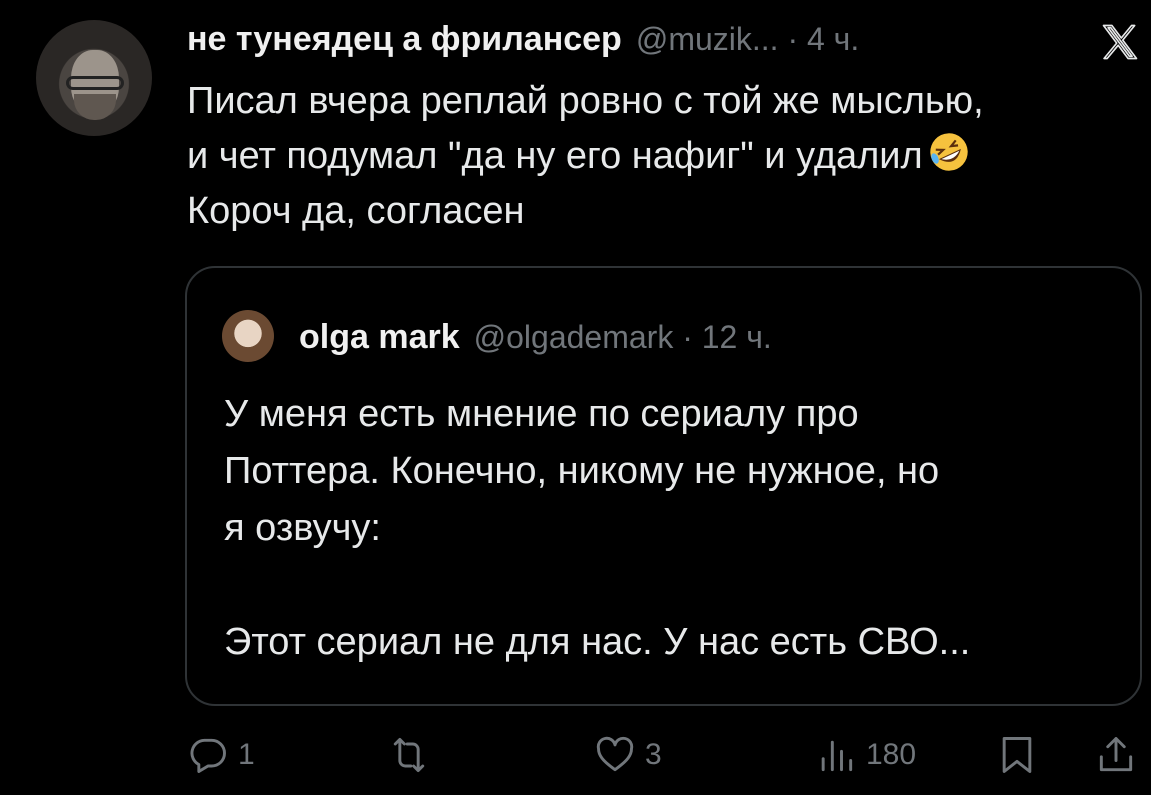 The image size is (1151, 795). Describe the element at coordinates (208, 755) in the screenshot. I see `reply-icon` at that location.